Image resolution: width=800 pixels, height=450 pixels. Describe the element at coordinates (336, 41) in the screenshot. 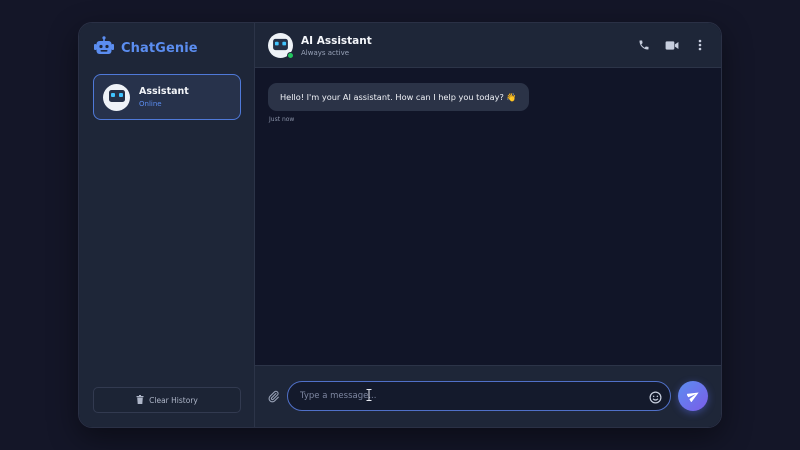

I see `chat-title: AI Assistant` at that location.